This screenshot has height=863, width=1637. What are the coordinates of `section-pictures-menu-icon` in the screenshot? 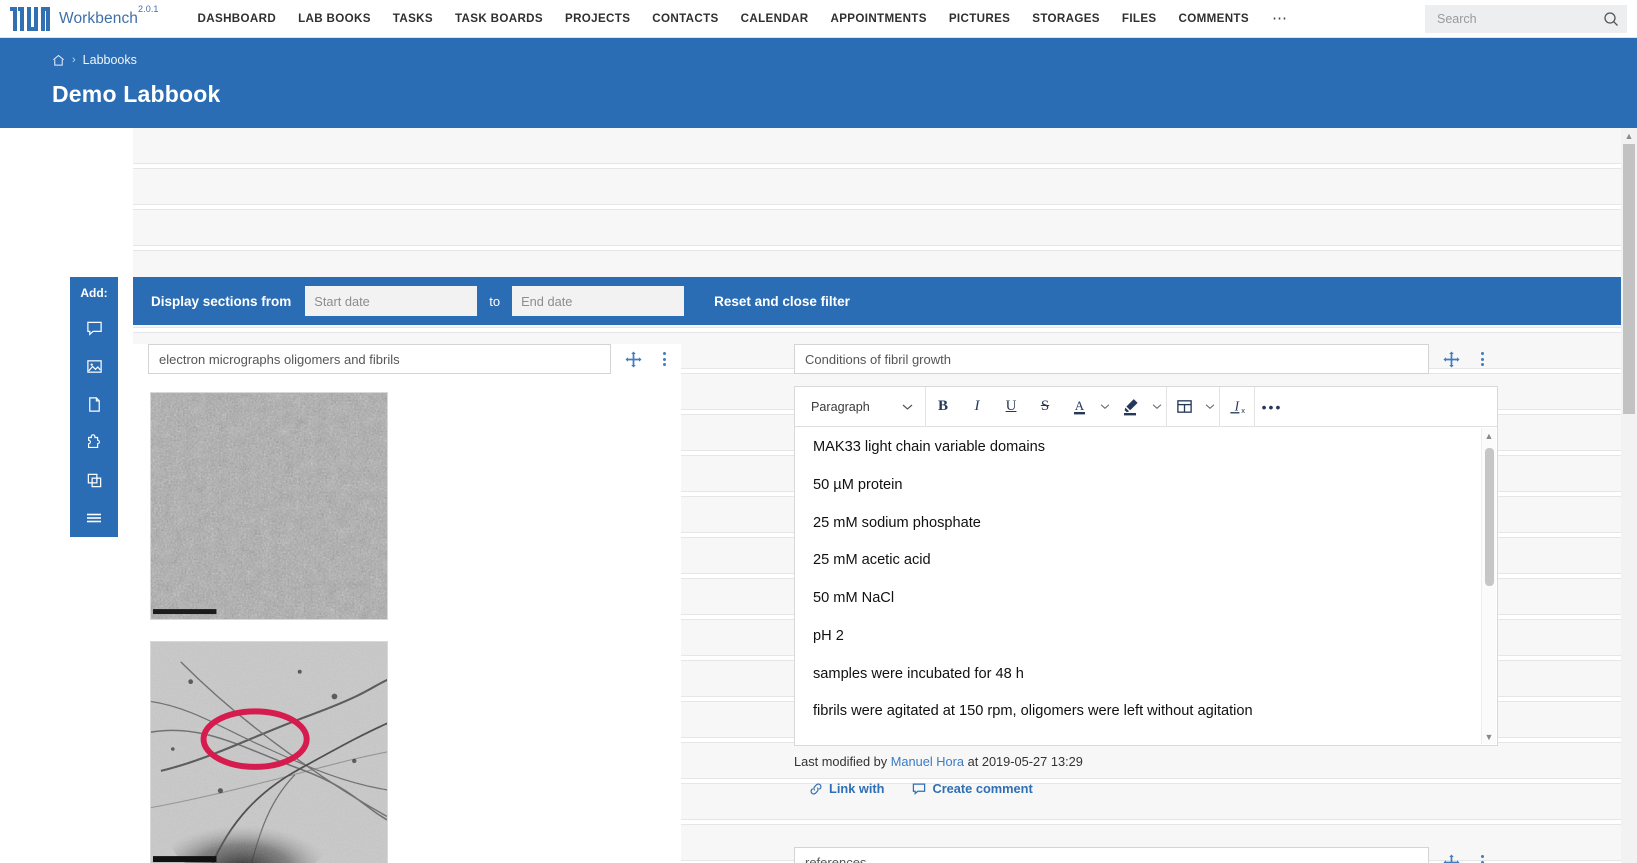 It's located at (664, 359).